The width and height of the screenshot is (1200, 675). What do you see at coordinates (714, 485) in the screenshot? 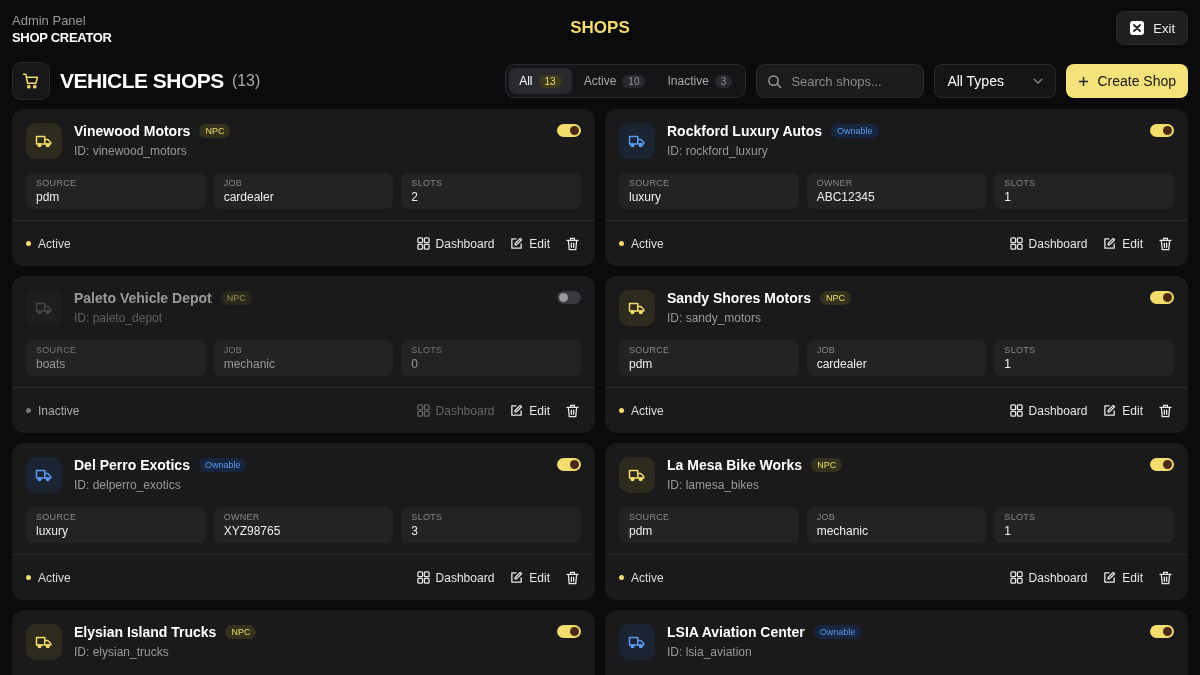
I see `shop-id: ID: lamesa_bikes` at bounding box center [714, 485].